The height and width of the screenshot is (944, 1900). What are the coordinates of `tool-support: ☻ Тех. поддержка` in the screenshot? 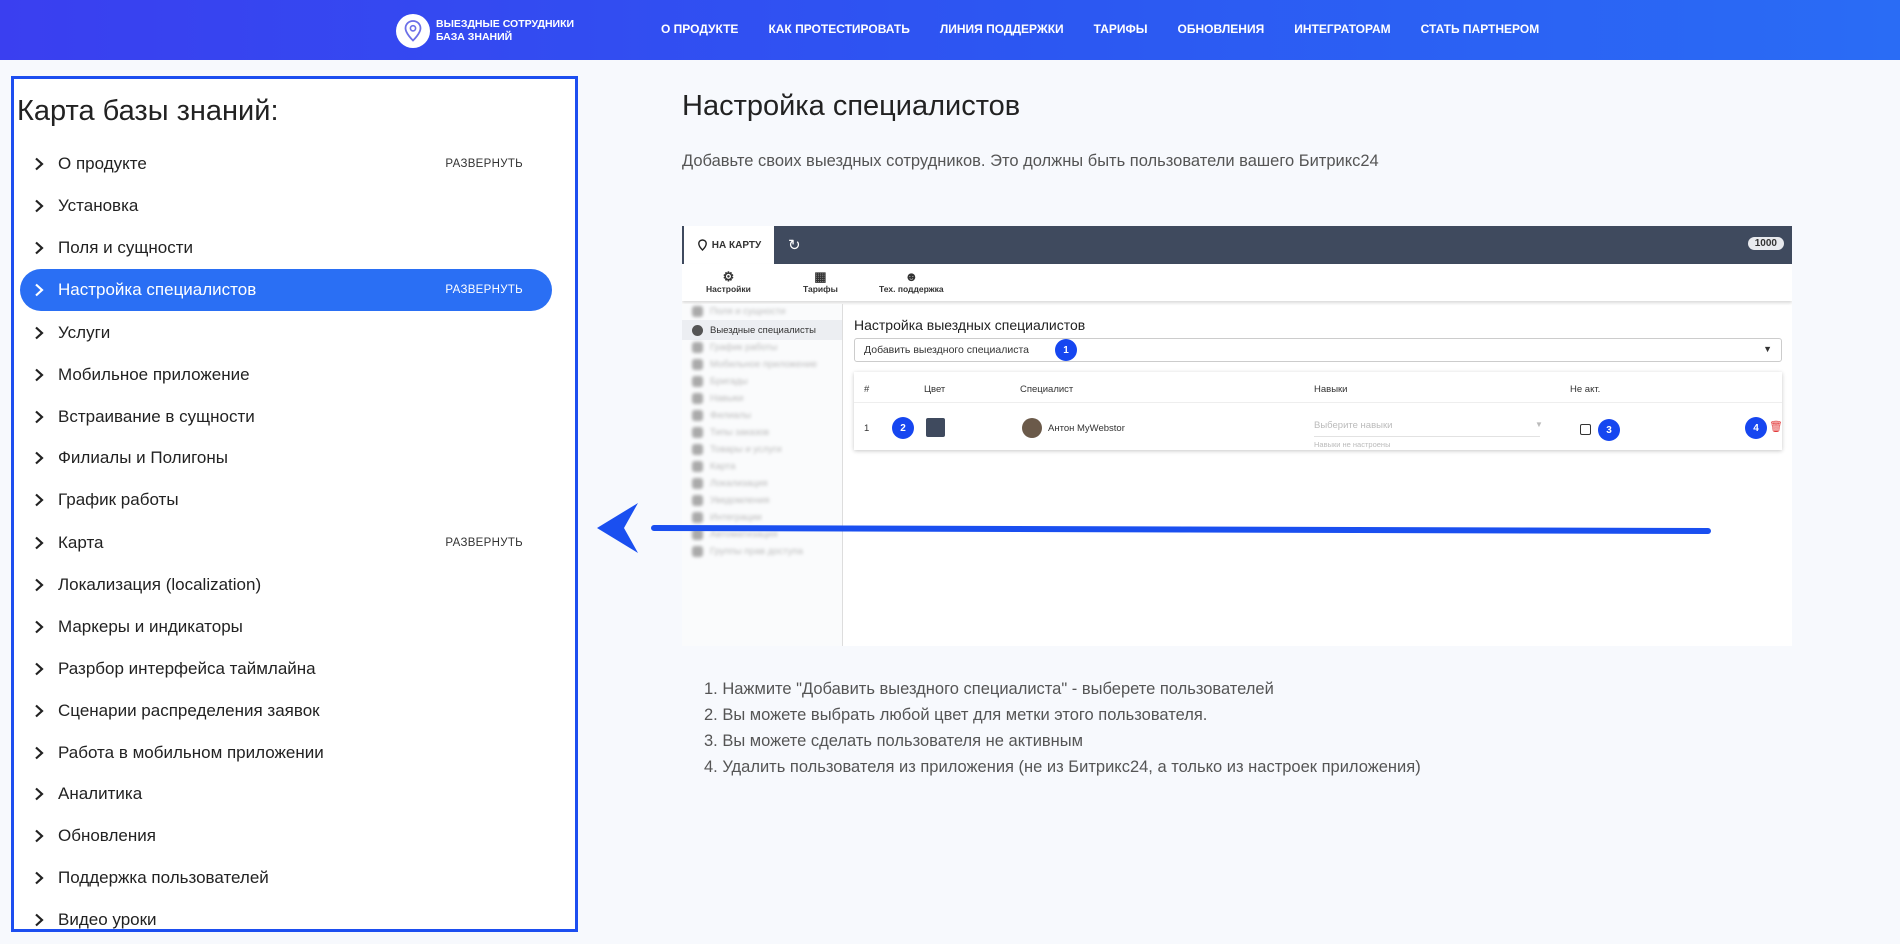 It's located at (911, 282).